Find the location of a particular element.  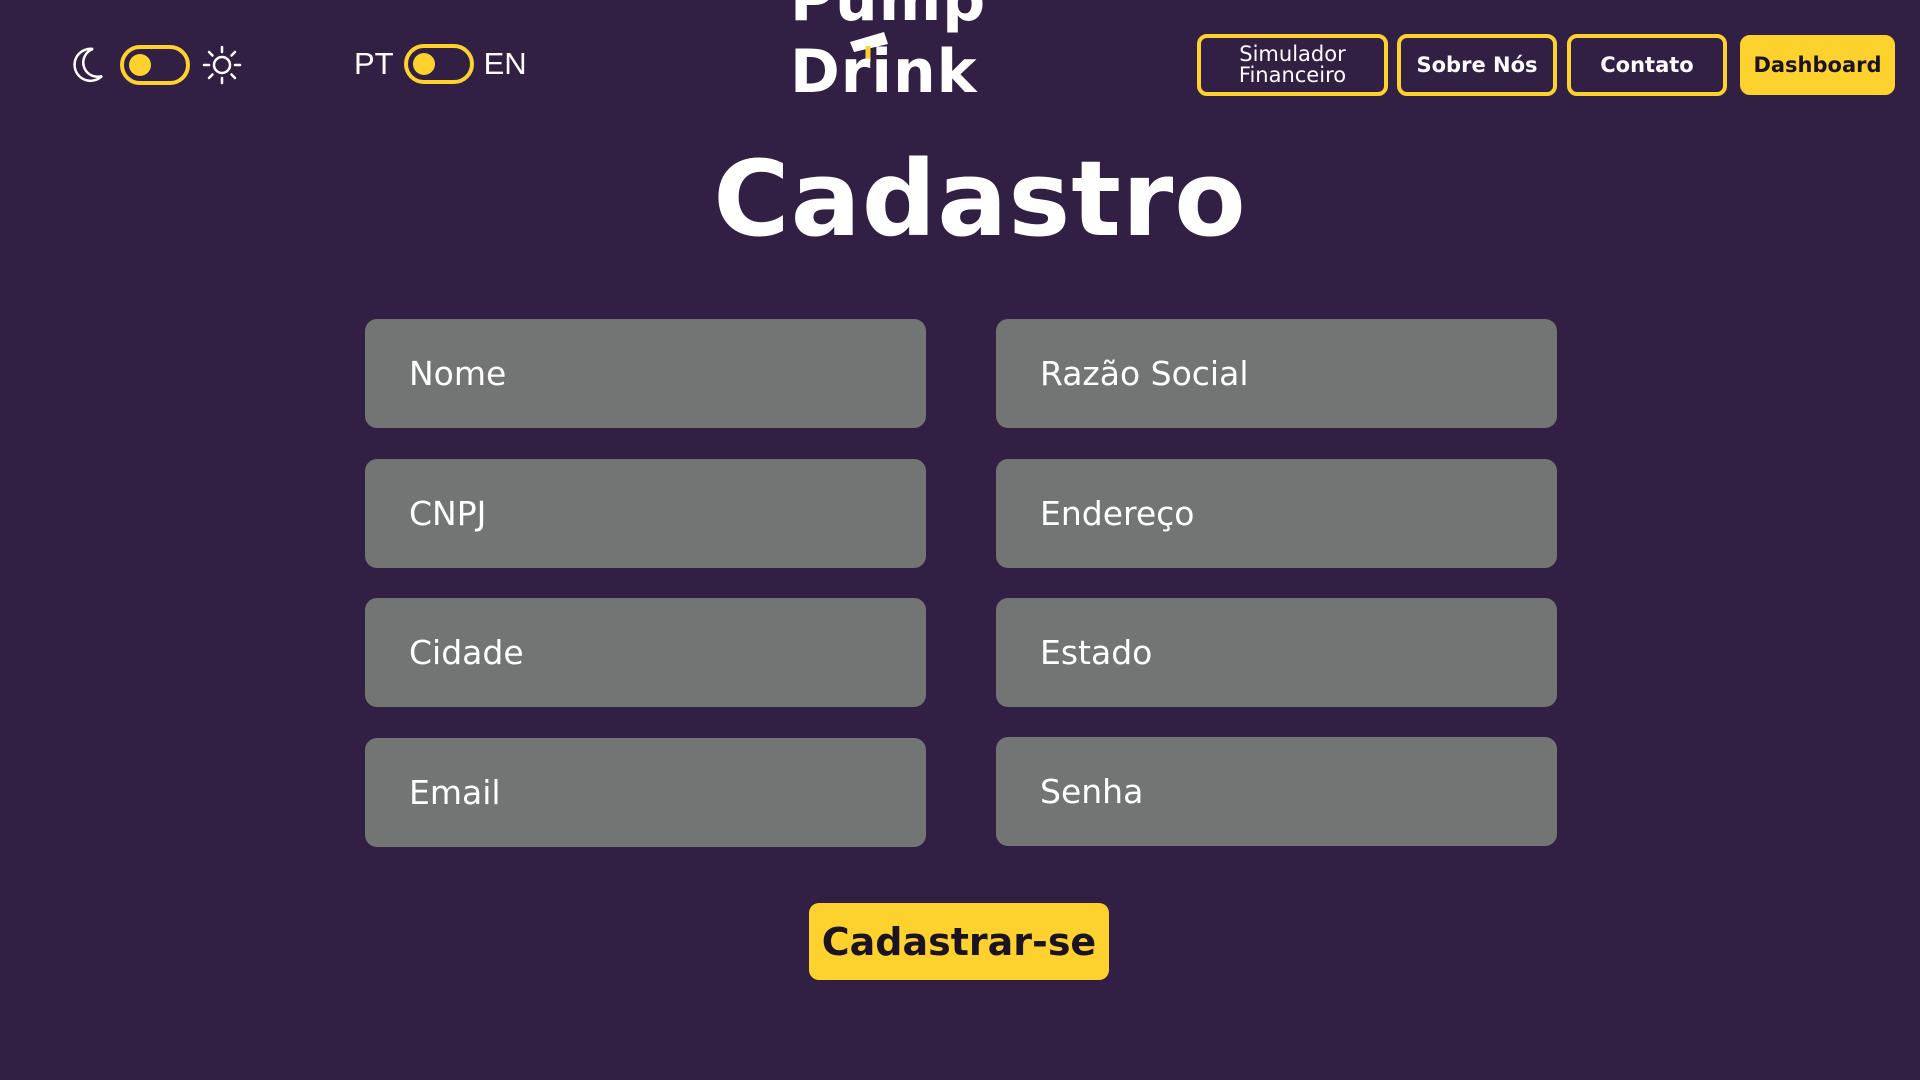

estado-input: Estado is located at coordinates (1276, 652).